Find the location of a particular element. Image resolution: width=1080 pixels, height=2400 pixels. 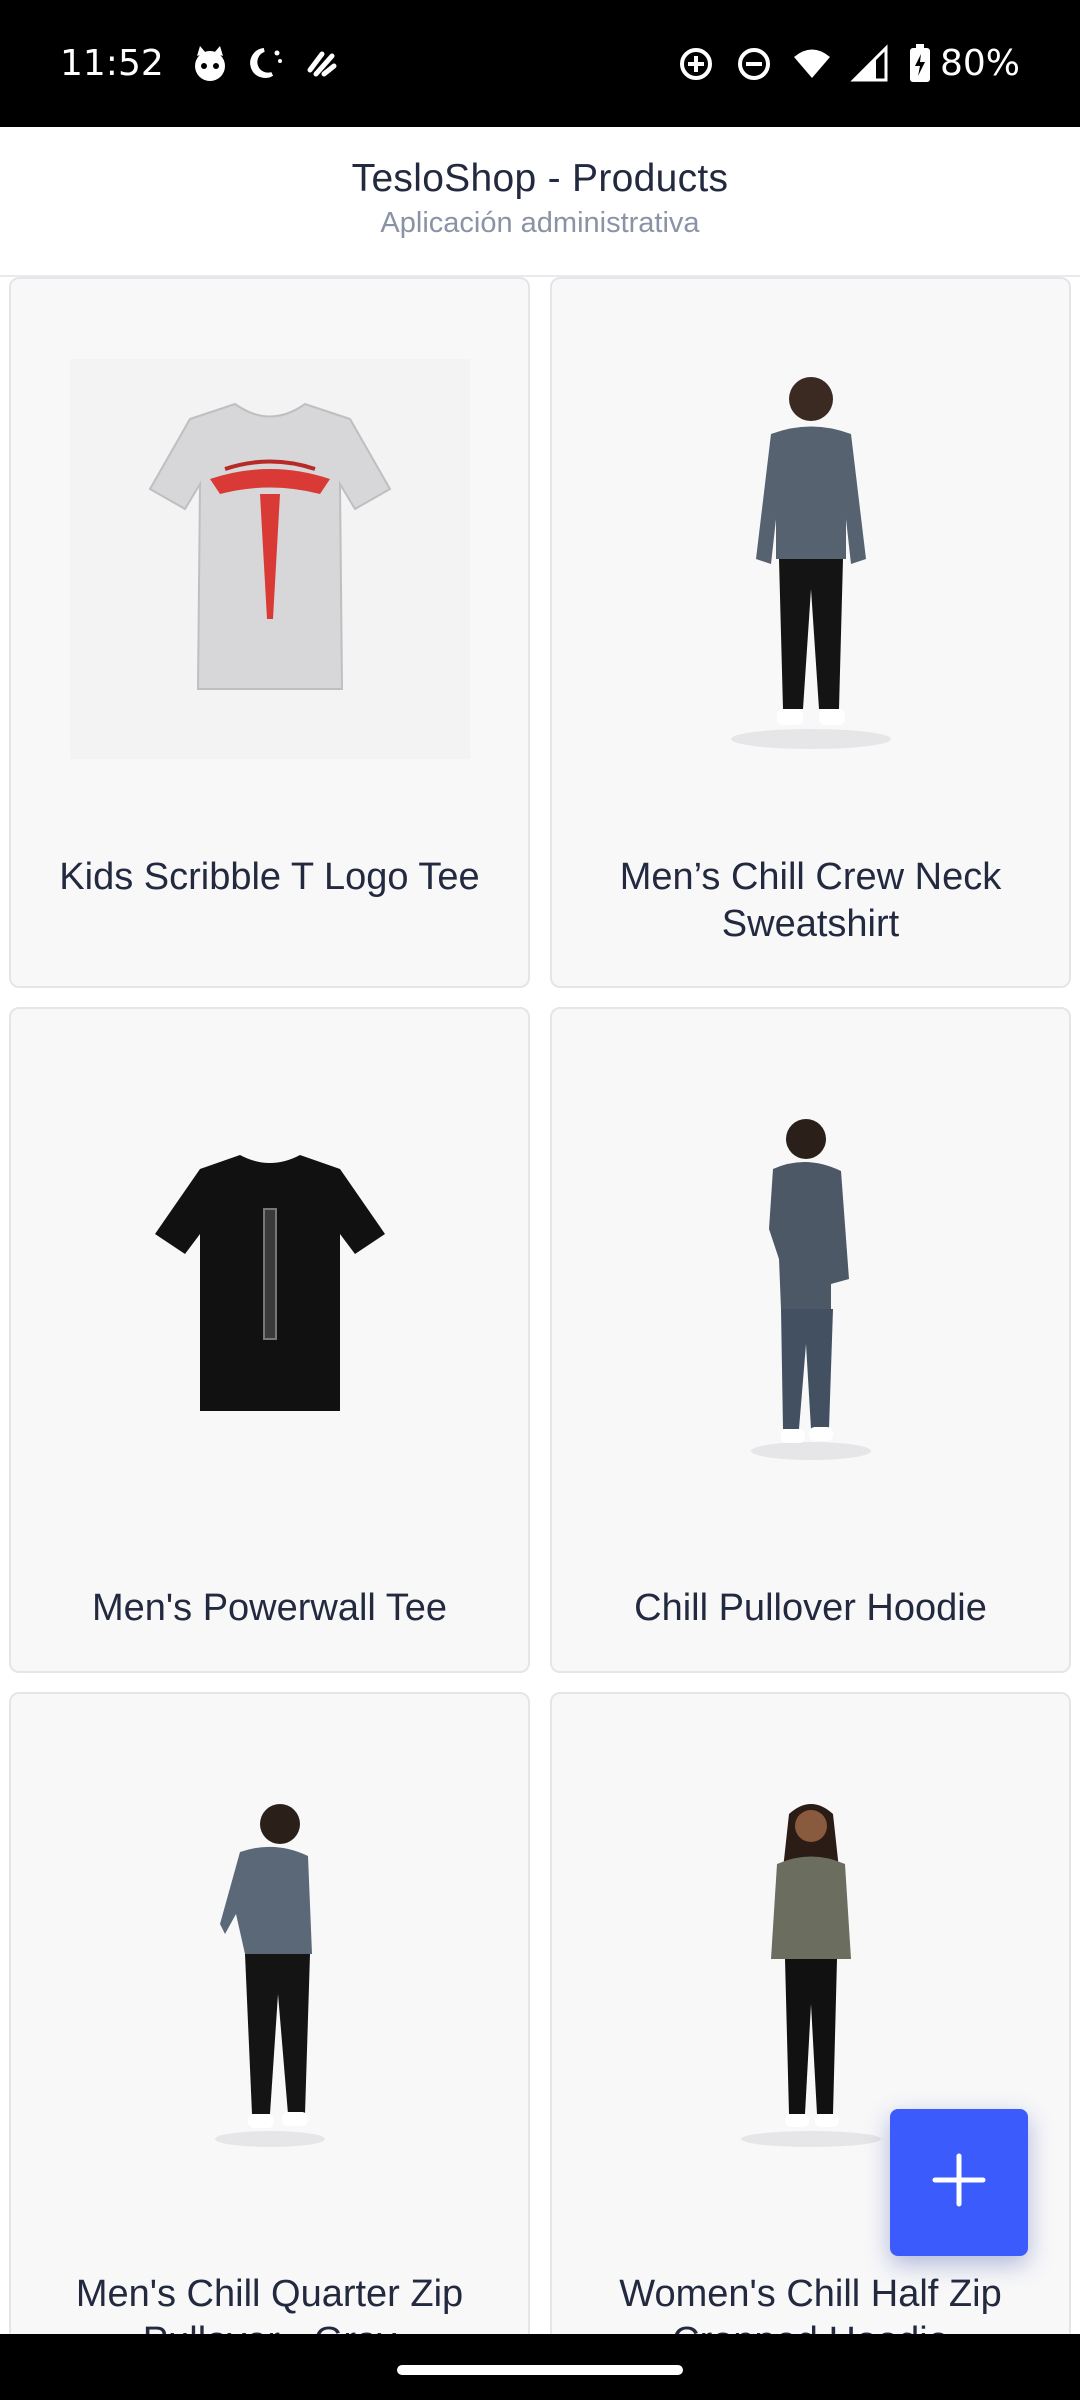

moon-night-icon is located at coordinates (266, 64).